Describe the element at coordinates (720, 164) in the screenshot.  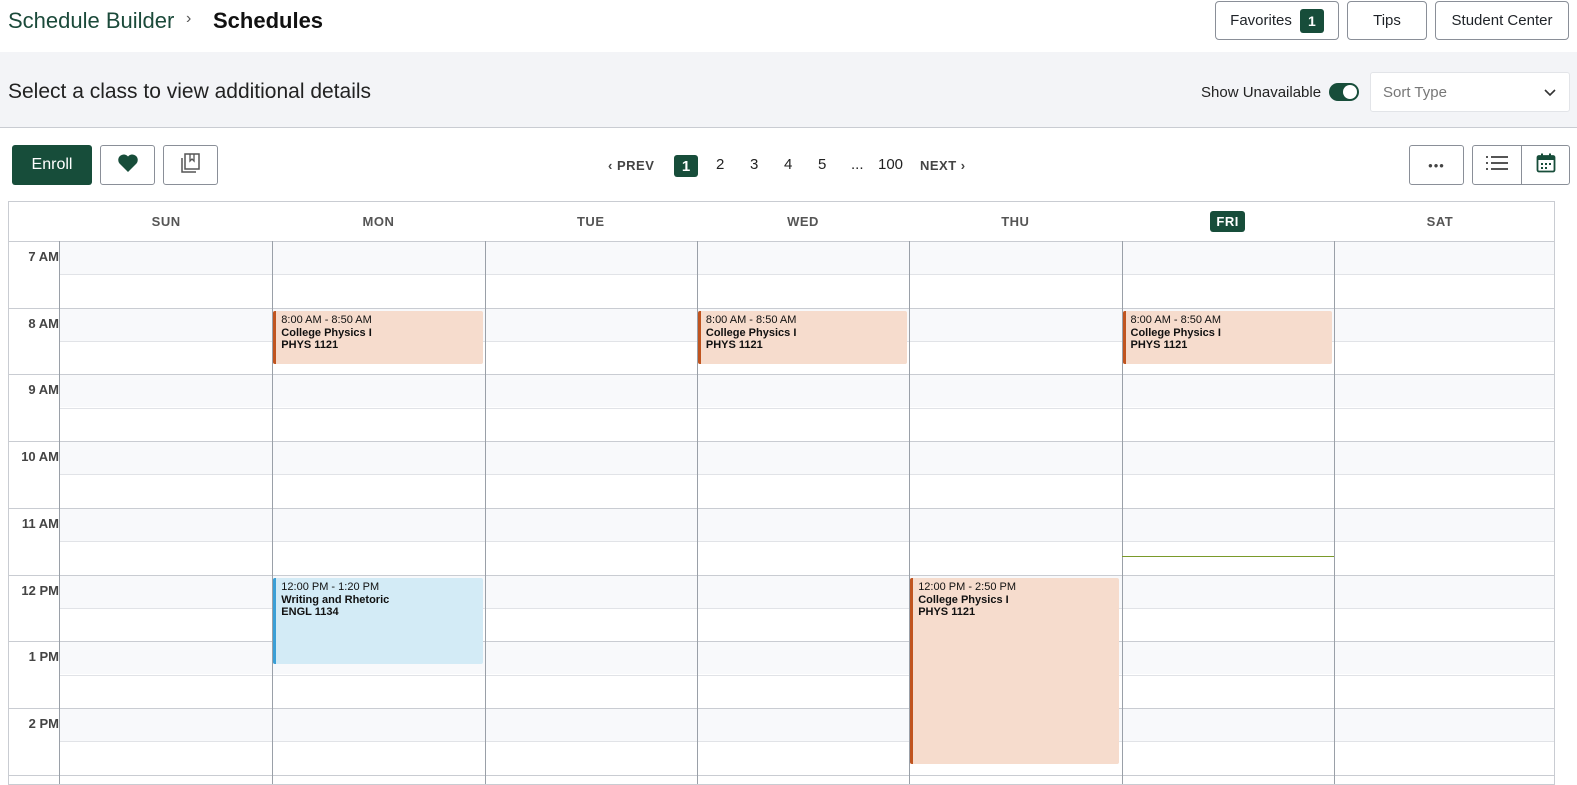
I see `page-2-button: 2` at that location.